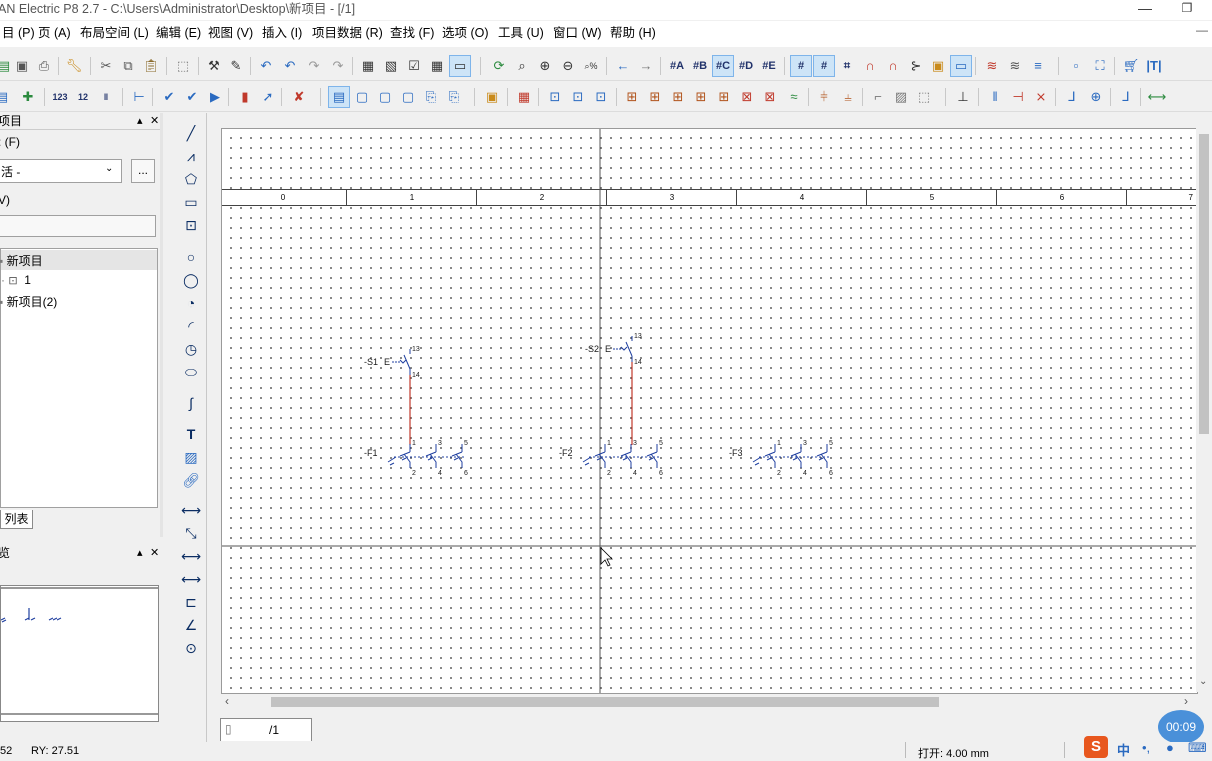 The height and width of the screenshot is (761, 1212). I want to click on wire-a-icon: ≋, so click(992, 66).